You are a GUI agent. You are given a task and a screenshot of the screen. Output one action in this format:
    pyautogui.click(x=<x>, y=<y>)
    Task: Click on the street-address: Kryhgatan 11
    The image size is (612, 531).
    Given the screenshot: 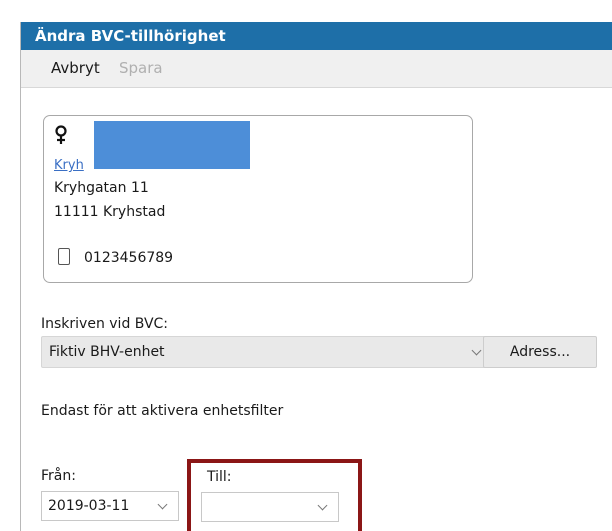 What is the action you would take?
    pyautogui.click(x=101, y=188)
    